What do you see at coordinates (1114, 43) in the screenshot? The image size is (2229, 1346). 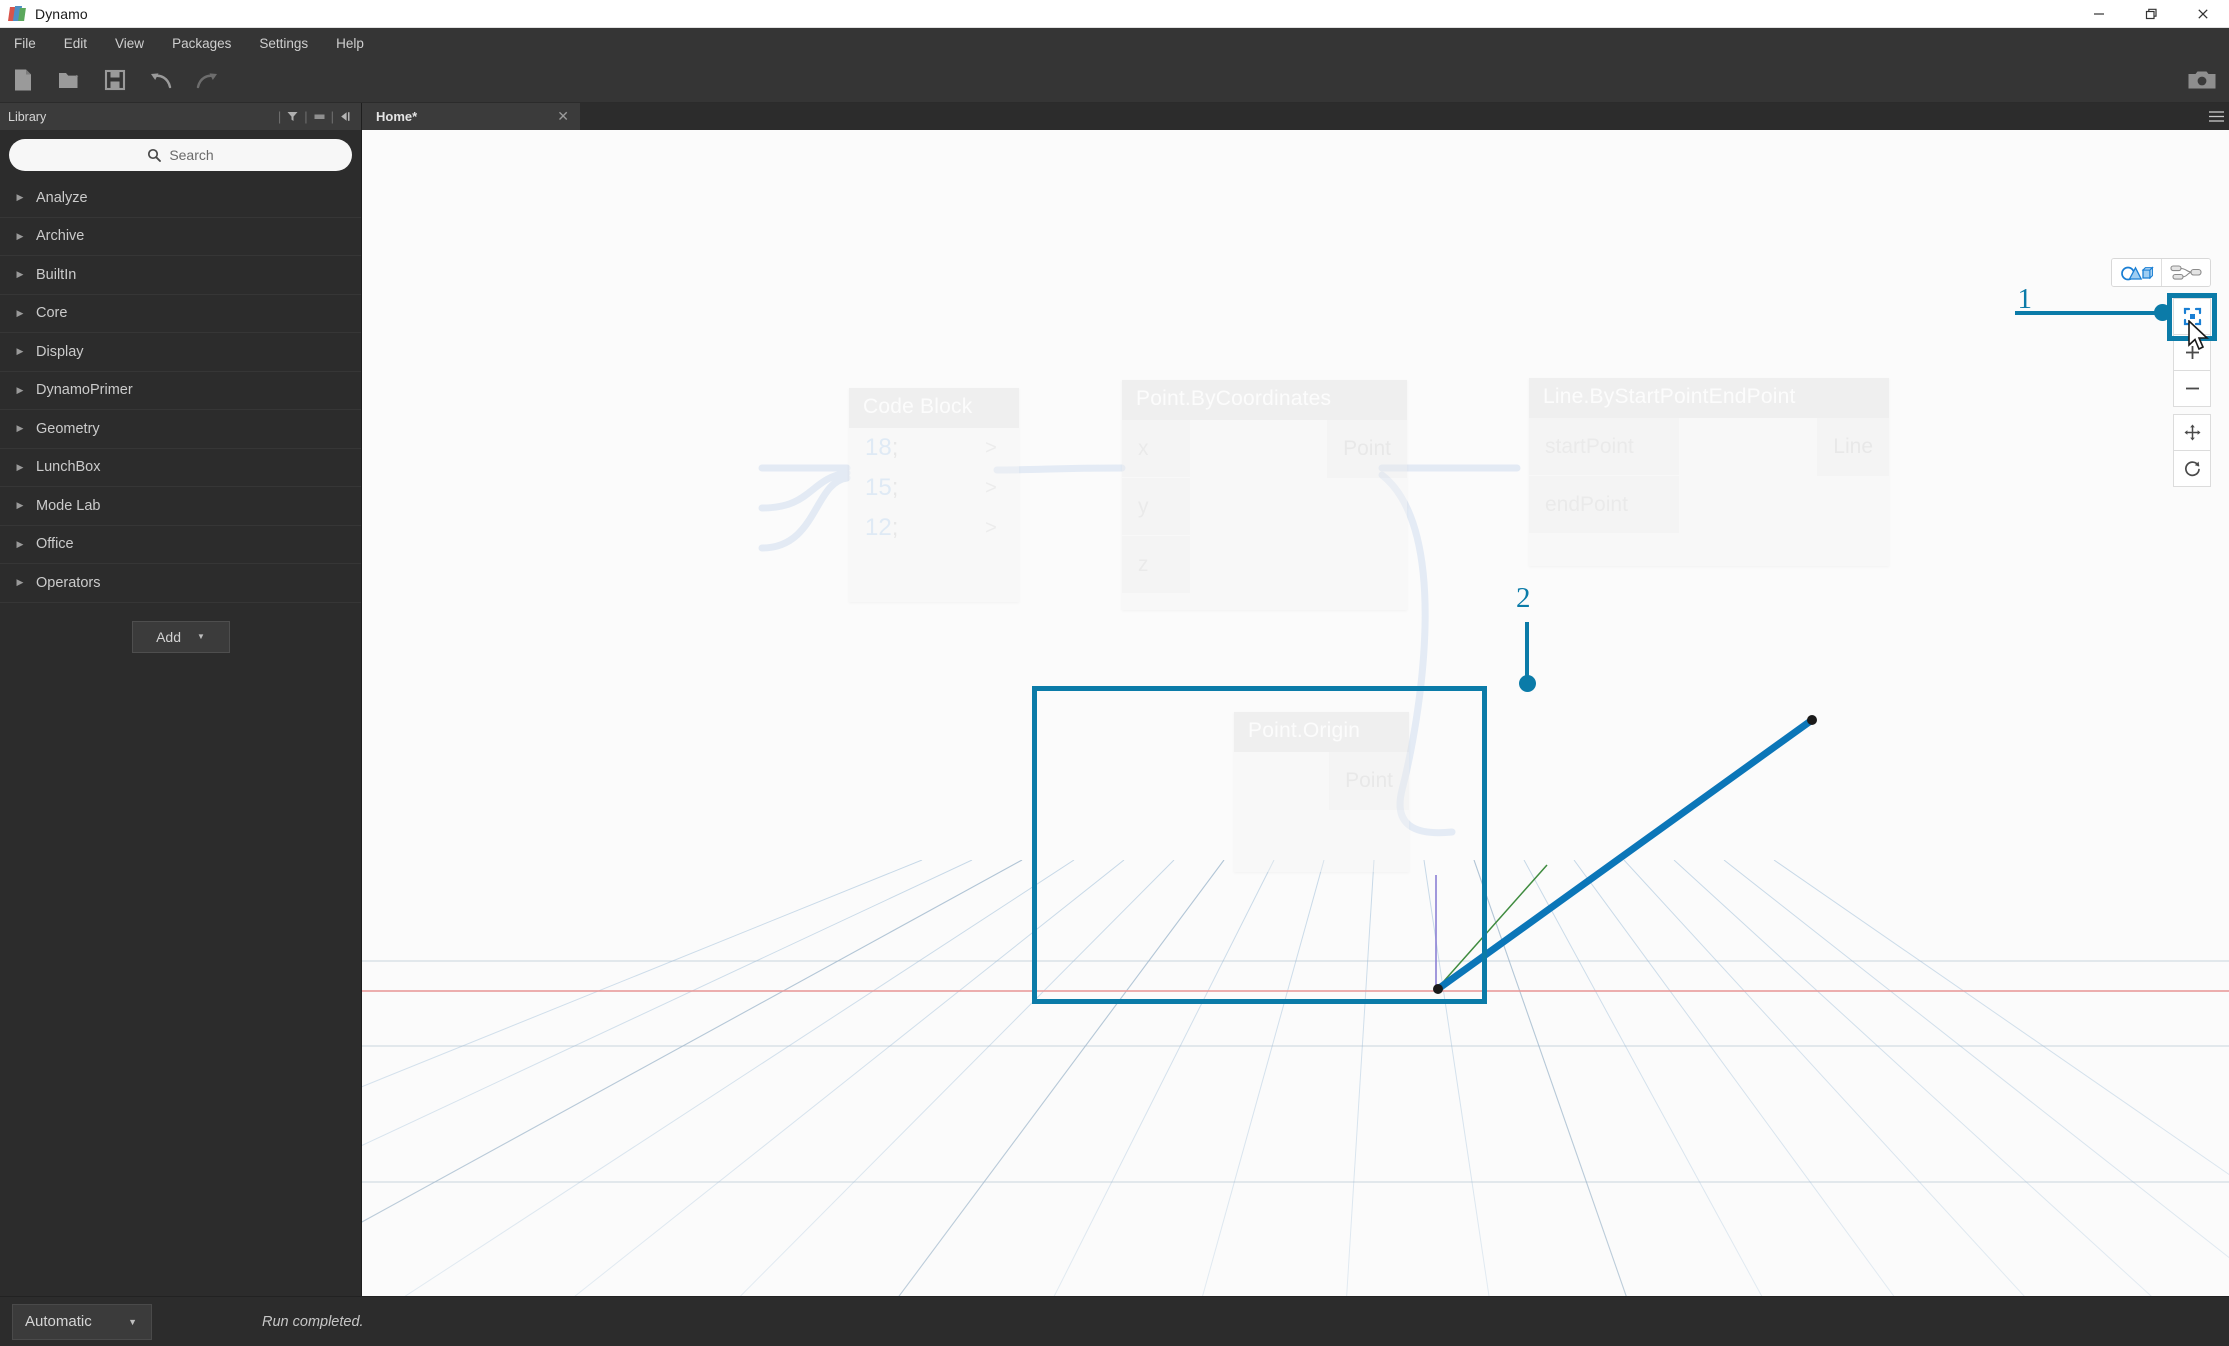 I see `menu-bar: File Edit View Packages Settings Help` at bounding box center [1114, 43].